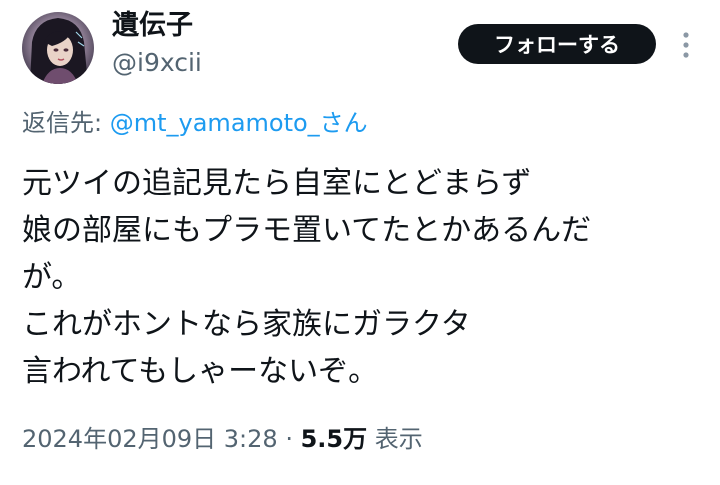  Describe the element at coordinates (557, 44) in the screenshot. I see `follow-button: フォローする` at that location.